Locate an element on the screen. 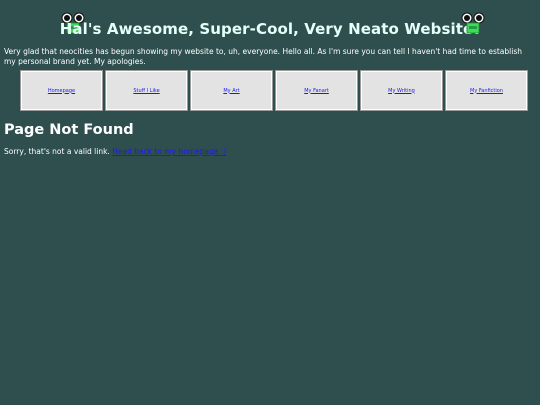 Image resolution: width=540 pixels, height=405 pixels. nav-item-my-fanfiction: My Fanfiction is located at coordinates (486, 90).